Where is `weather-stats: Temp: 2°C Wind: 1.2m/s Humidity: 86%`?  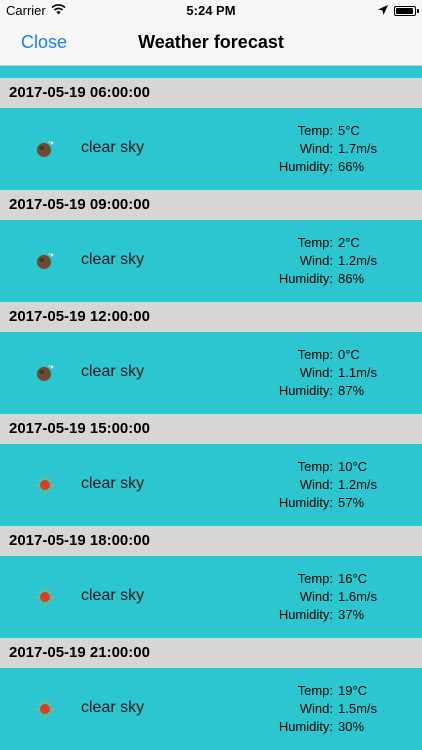 weather-stats: Temp: 2°C Wind: 1.2m/s Humidity: 86% is located at coordinates (307, 261).